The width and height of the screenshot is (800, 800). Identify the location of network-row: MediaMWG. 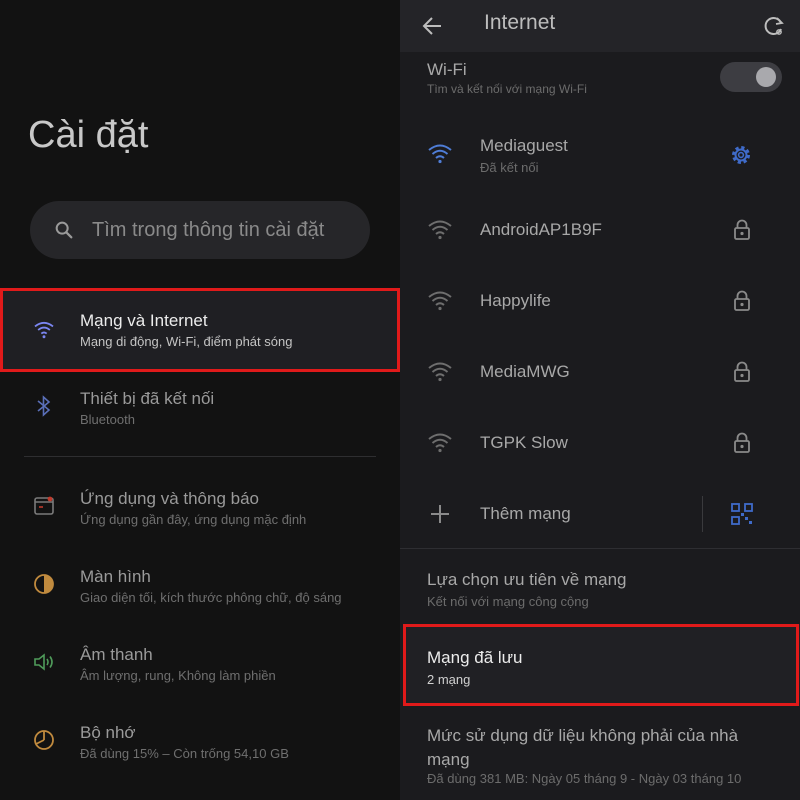
(600, 372).